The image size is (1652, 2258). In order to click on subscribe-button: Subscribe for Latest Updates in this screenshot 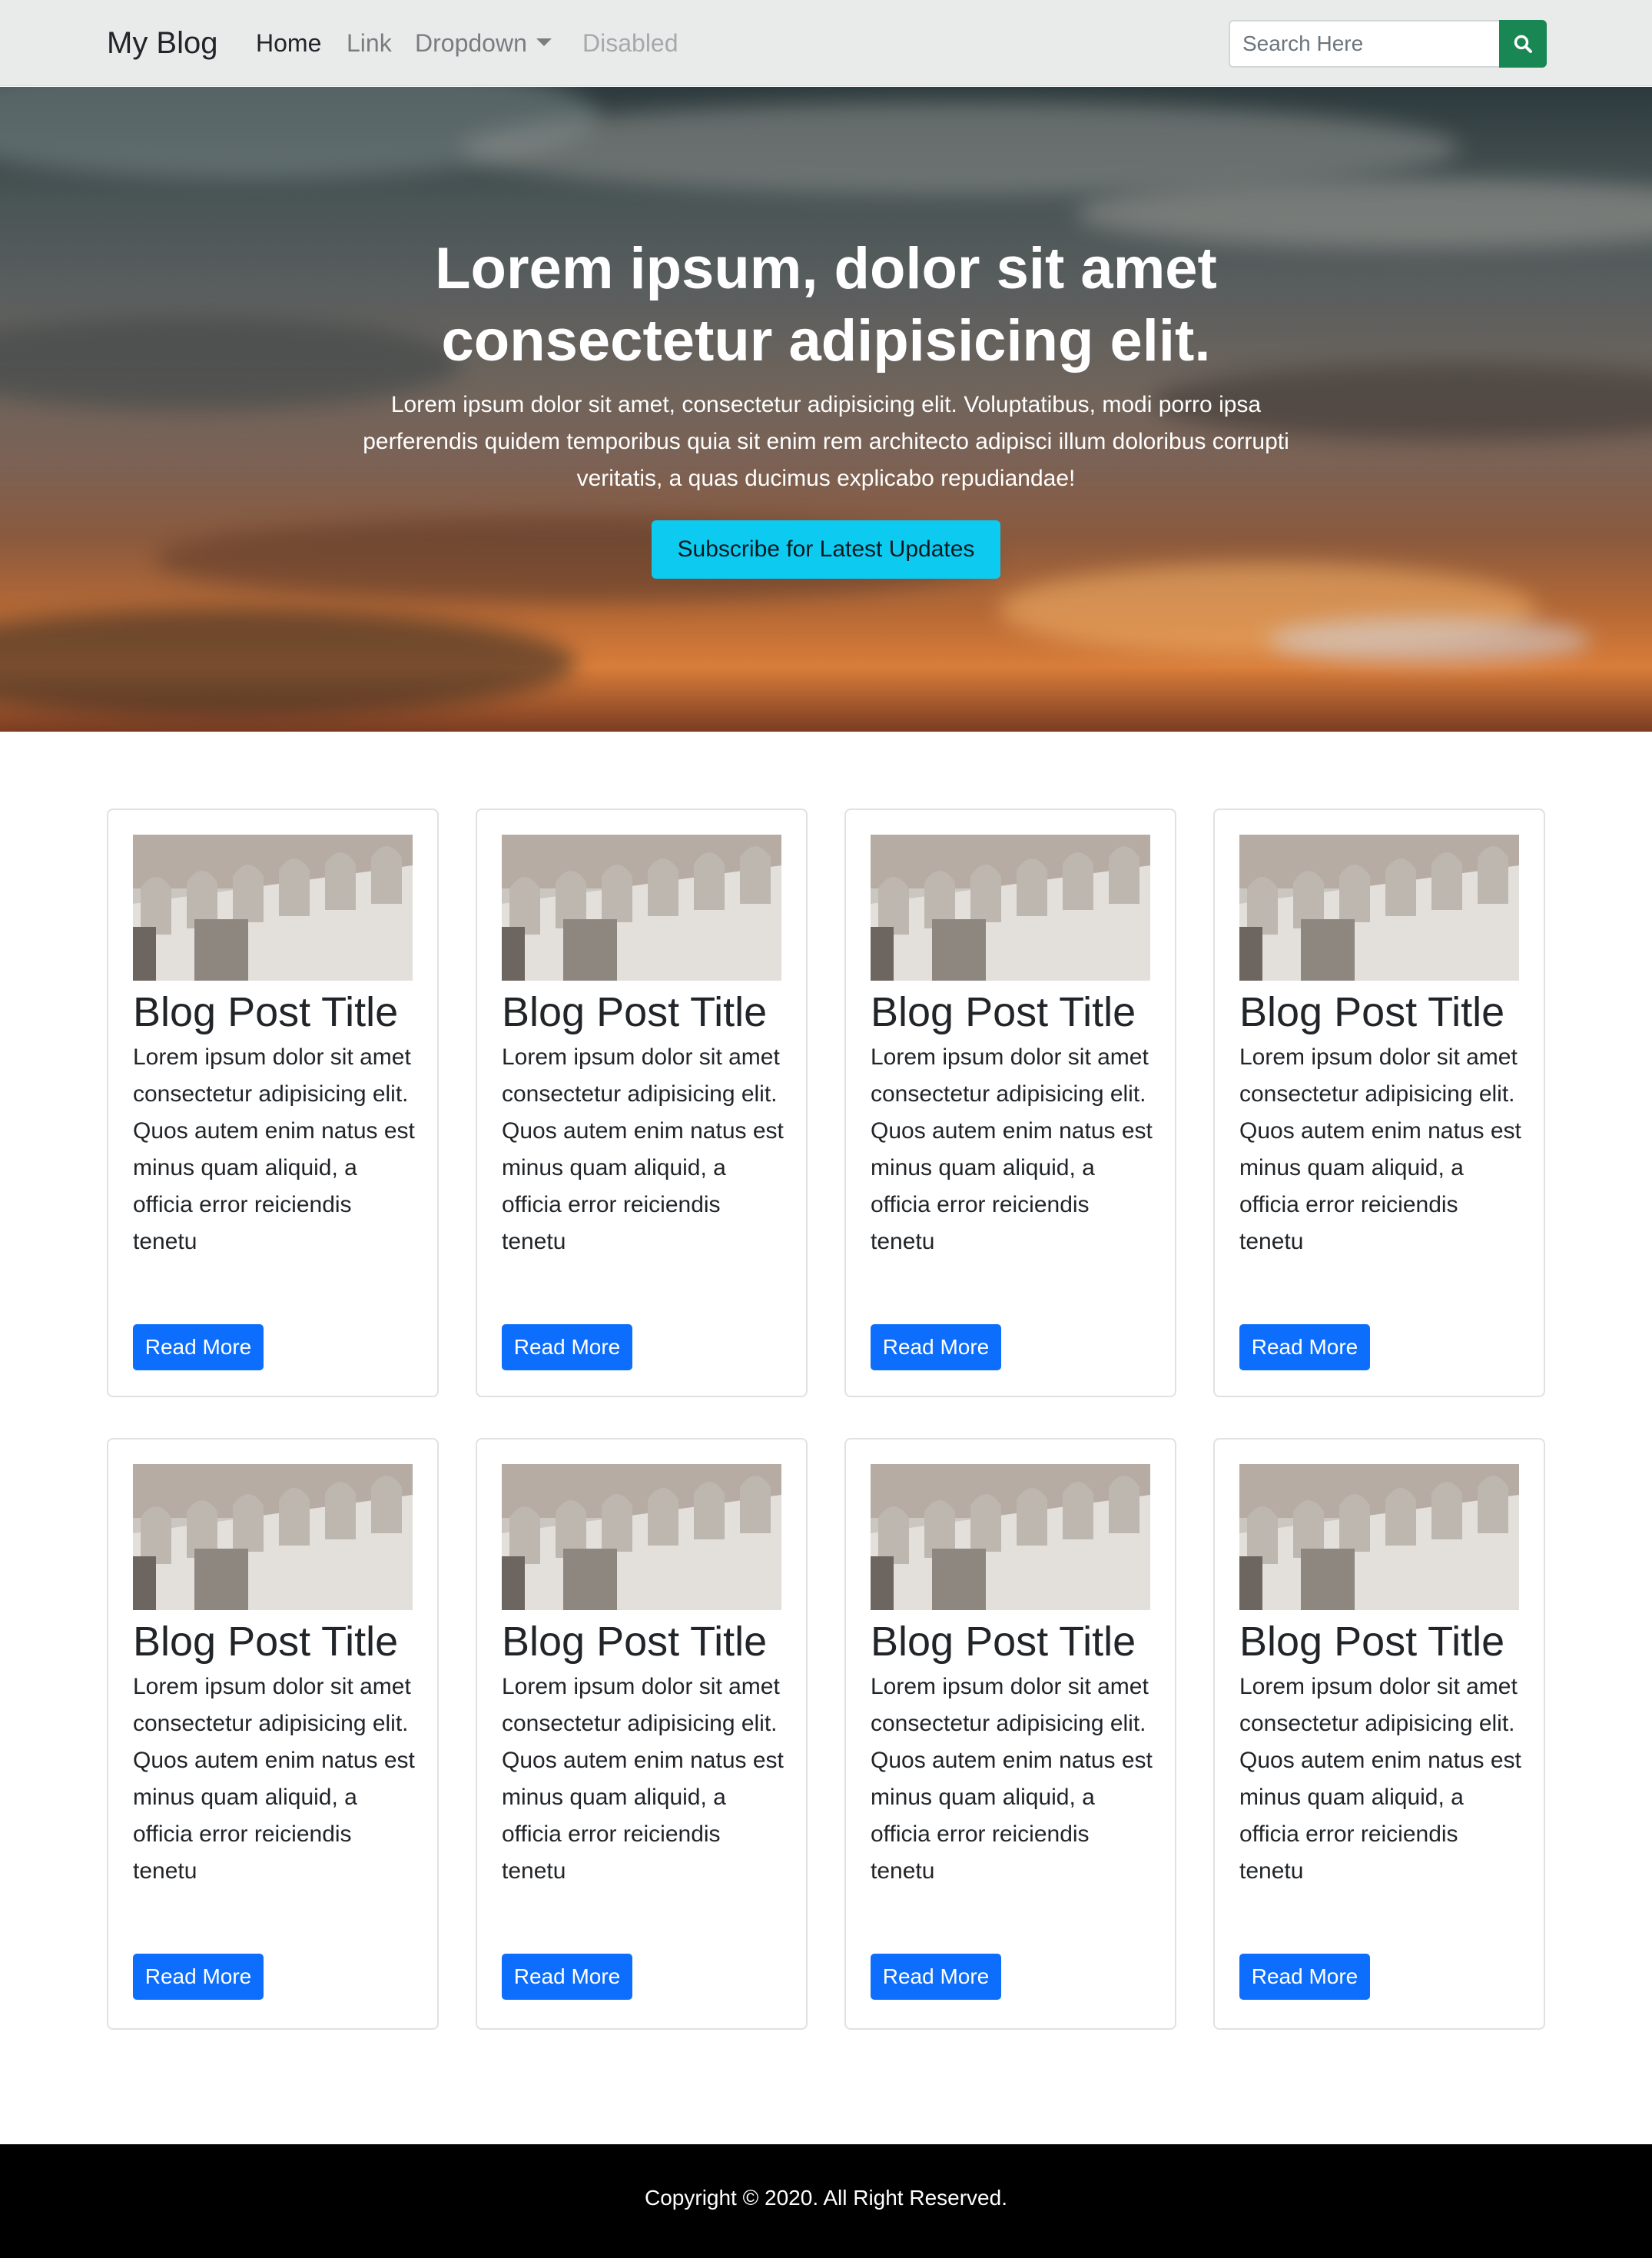, I will do `click(826, 549)`.